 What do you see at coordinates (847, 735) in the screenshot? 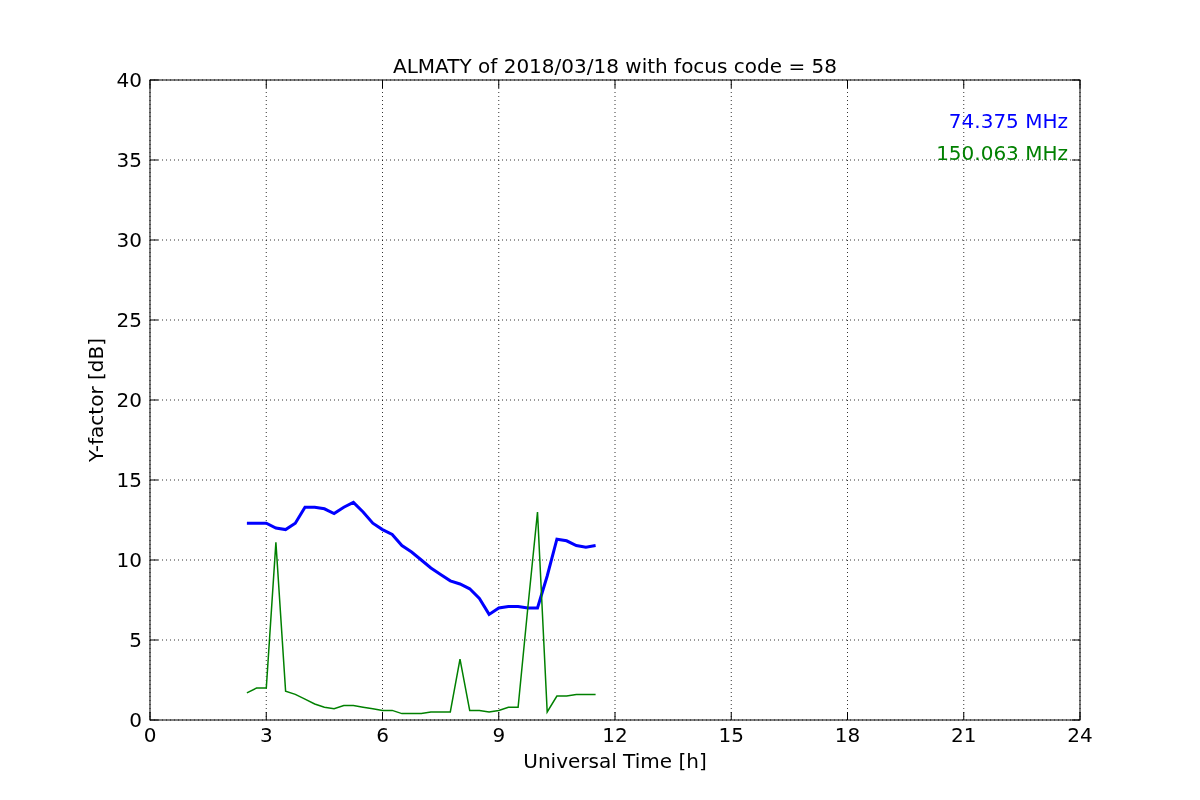
I see `x-tick-label: 18` at bounding box center [847, 735].